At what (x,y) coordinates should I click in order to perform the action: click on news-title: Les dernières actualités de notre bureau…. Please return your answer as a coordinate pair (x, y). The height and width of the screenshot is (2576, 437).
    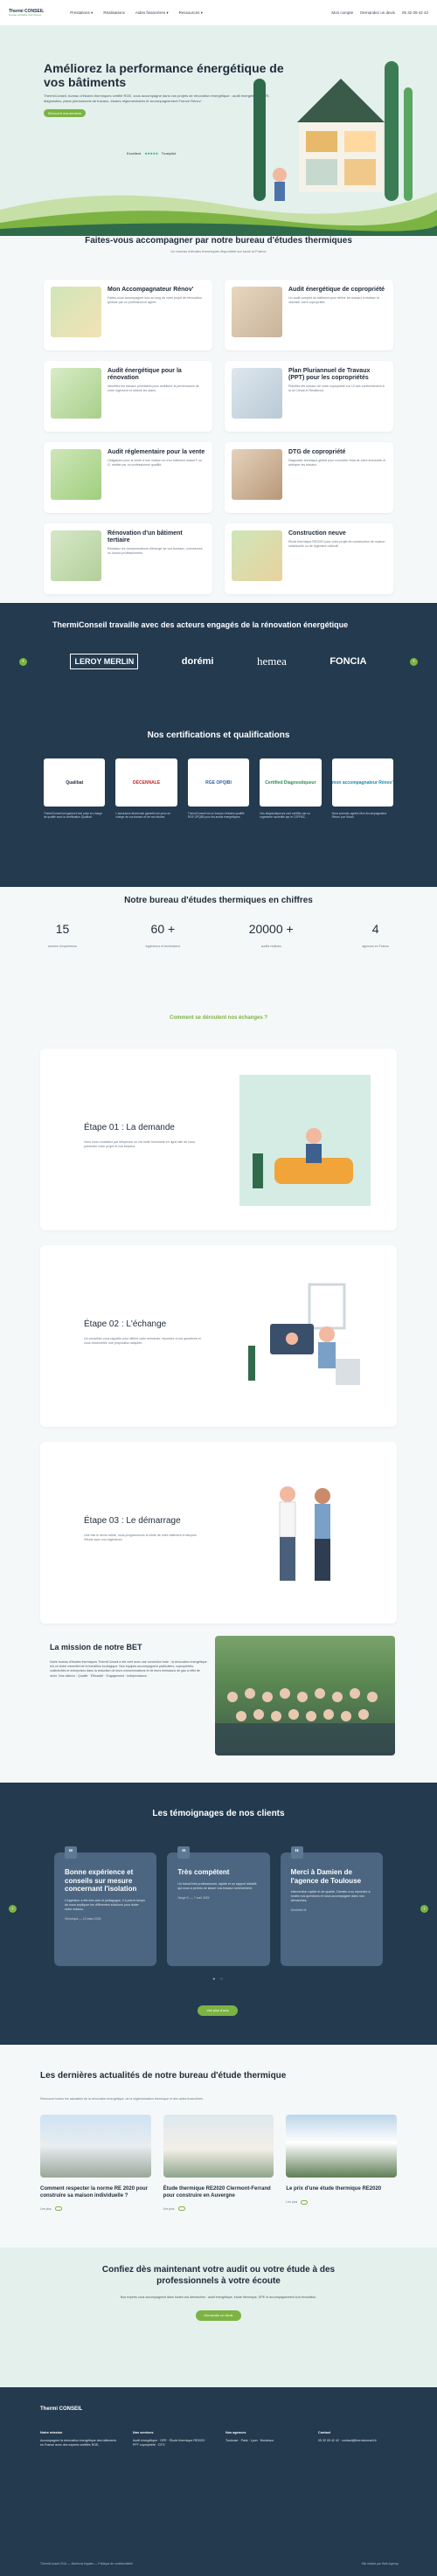
    Looking at the image, I should click on (163, 2076).